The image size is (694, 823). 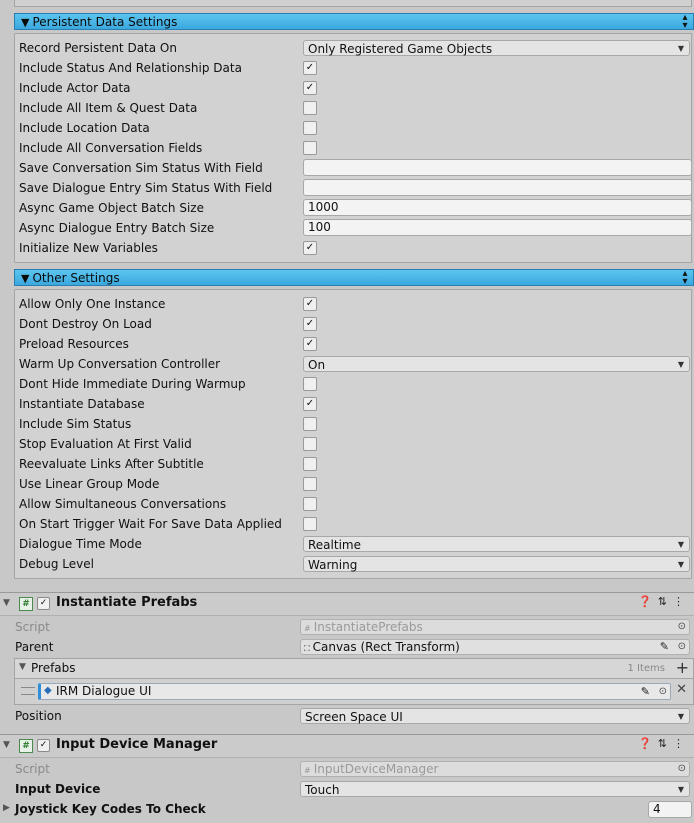 I want to click on dont-destroy-on-load-checkbox: ✓, so click(x=310, y=324).